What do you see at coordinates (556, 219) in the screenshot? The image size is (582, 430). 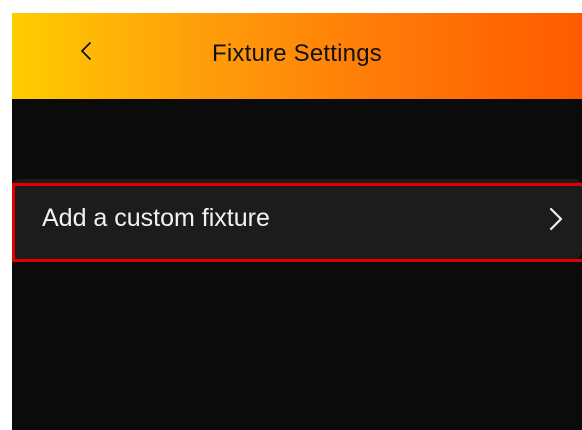 I see `chevron-right-icon` at bounding box center [556, 219].